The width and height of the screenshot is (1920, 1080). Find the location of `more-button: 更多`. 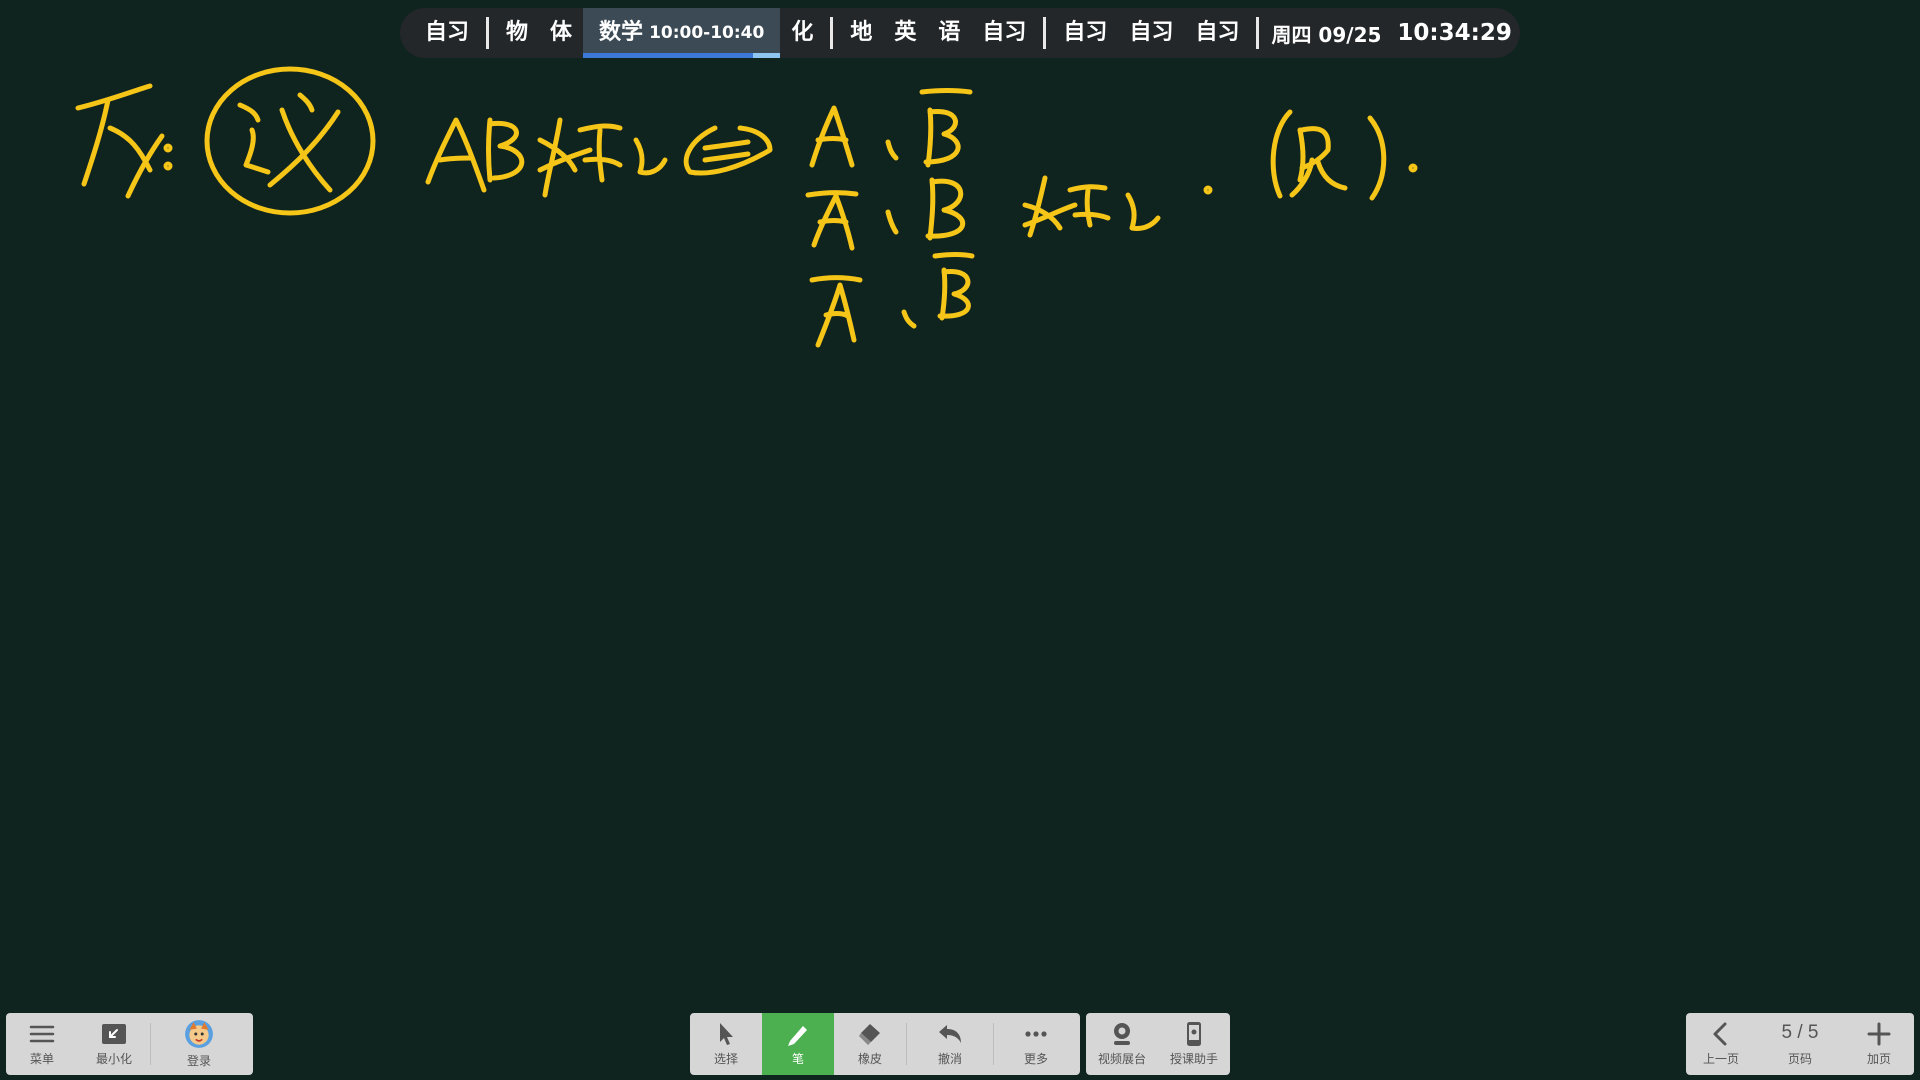

more-button: 更多 is located at coordinates (1036, 1044).